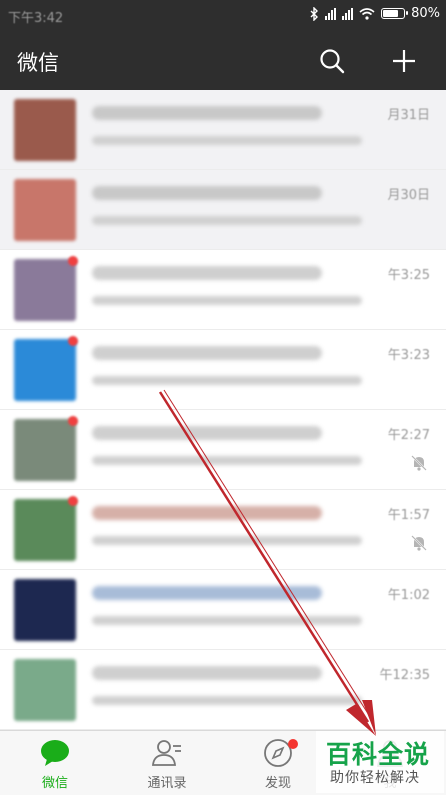  I want to click on tab-label: 通讯录, so click(167, 783).